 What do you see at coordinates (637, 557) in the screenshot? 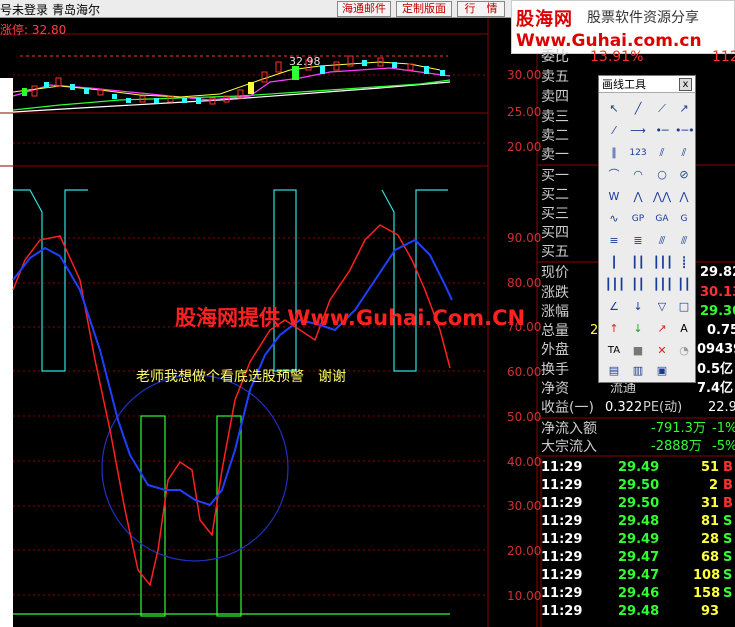
I see `trade-row: 11:29 29.47 68 S` at bounding box center [637, 557].